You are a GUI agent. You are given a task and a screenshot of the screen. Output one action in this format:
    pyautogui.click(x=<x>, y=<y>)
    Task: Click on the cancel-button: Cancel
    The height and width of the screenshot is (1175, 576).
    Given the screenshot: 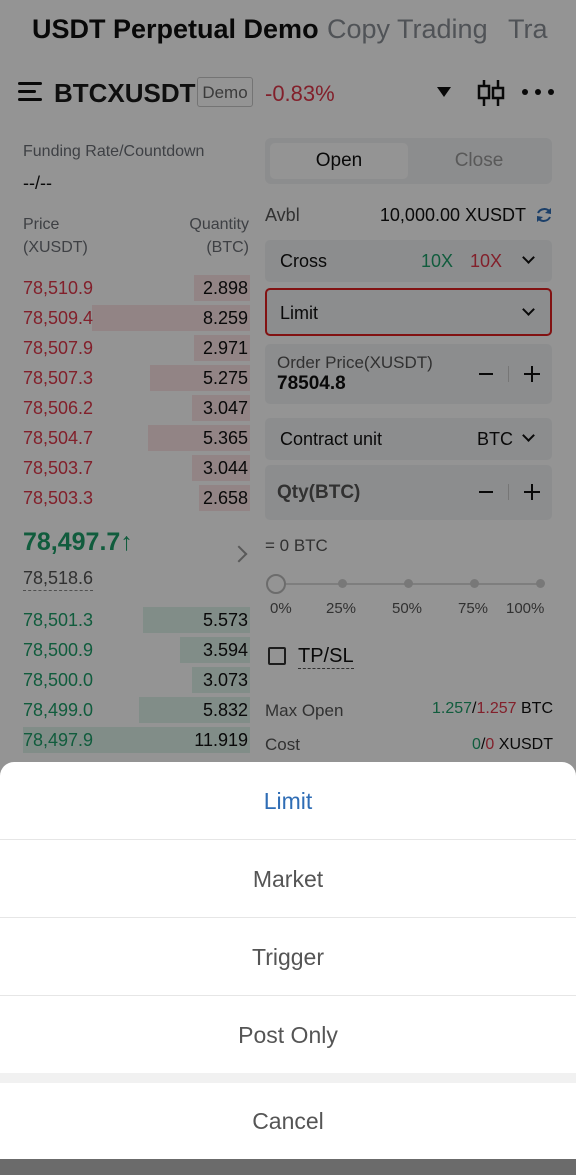 What is the action you would take?
    pyautogui.click(x=288, y=1121)
    